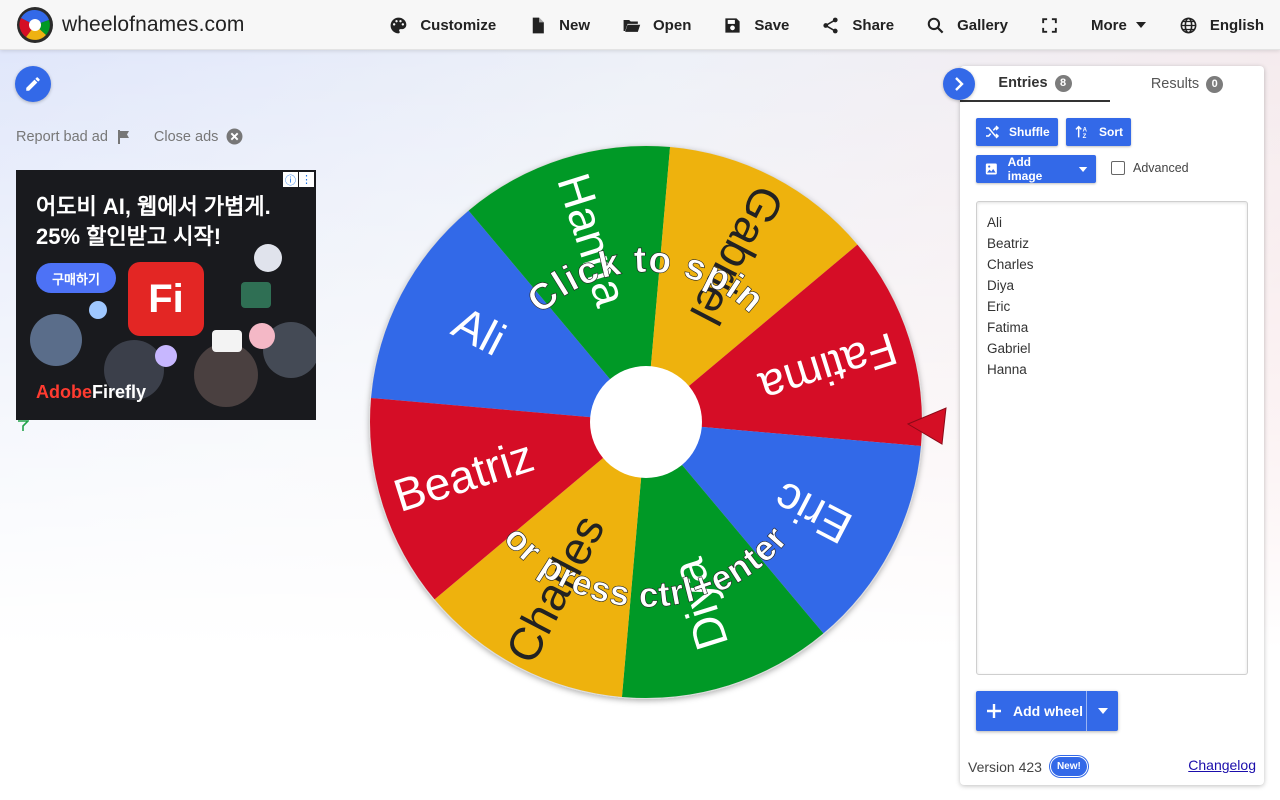  I want to click on svg-text: Z, so click(1085, 137).